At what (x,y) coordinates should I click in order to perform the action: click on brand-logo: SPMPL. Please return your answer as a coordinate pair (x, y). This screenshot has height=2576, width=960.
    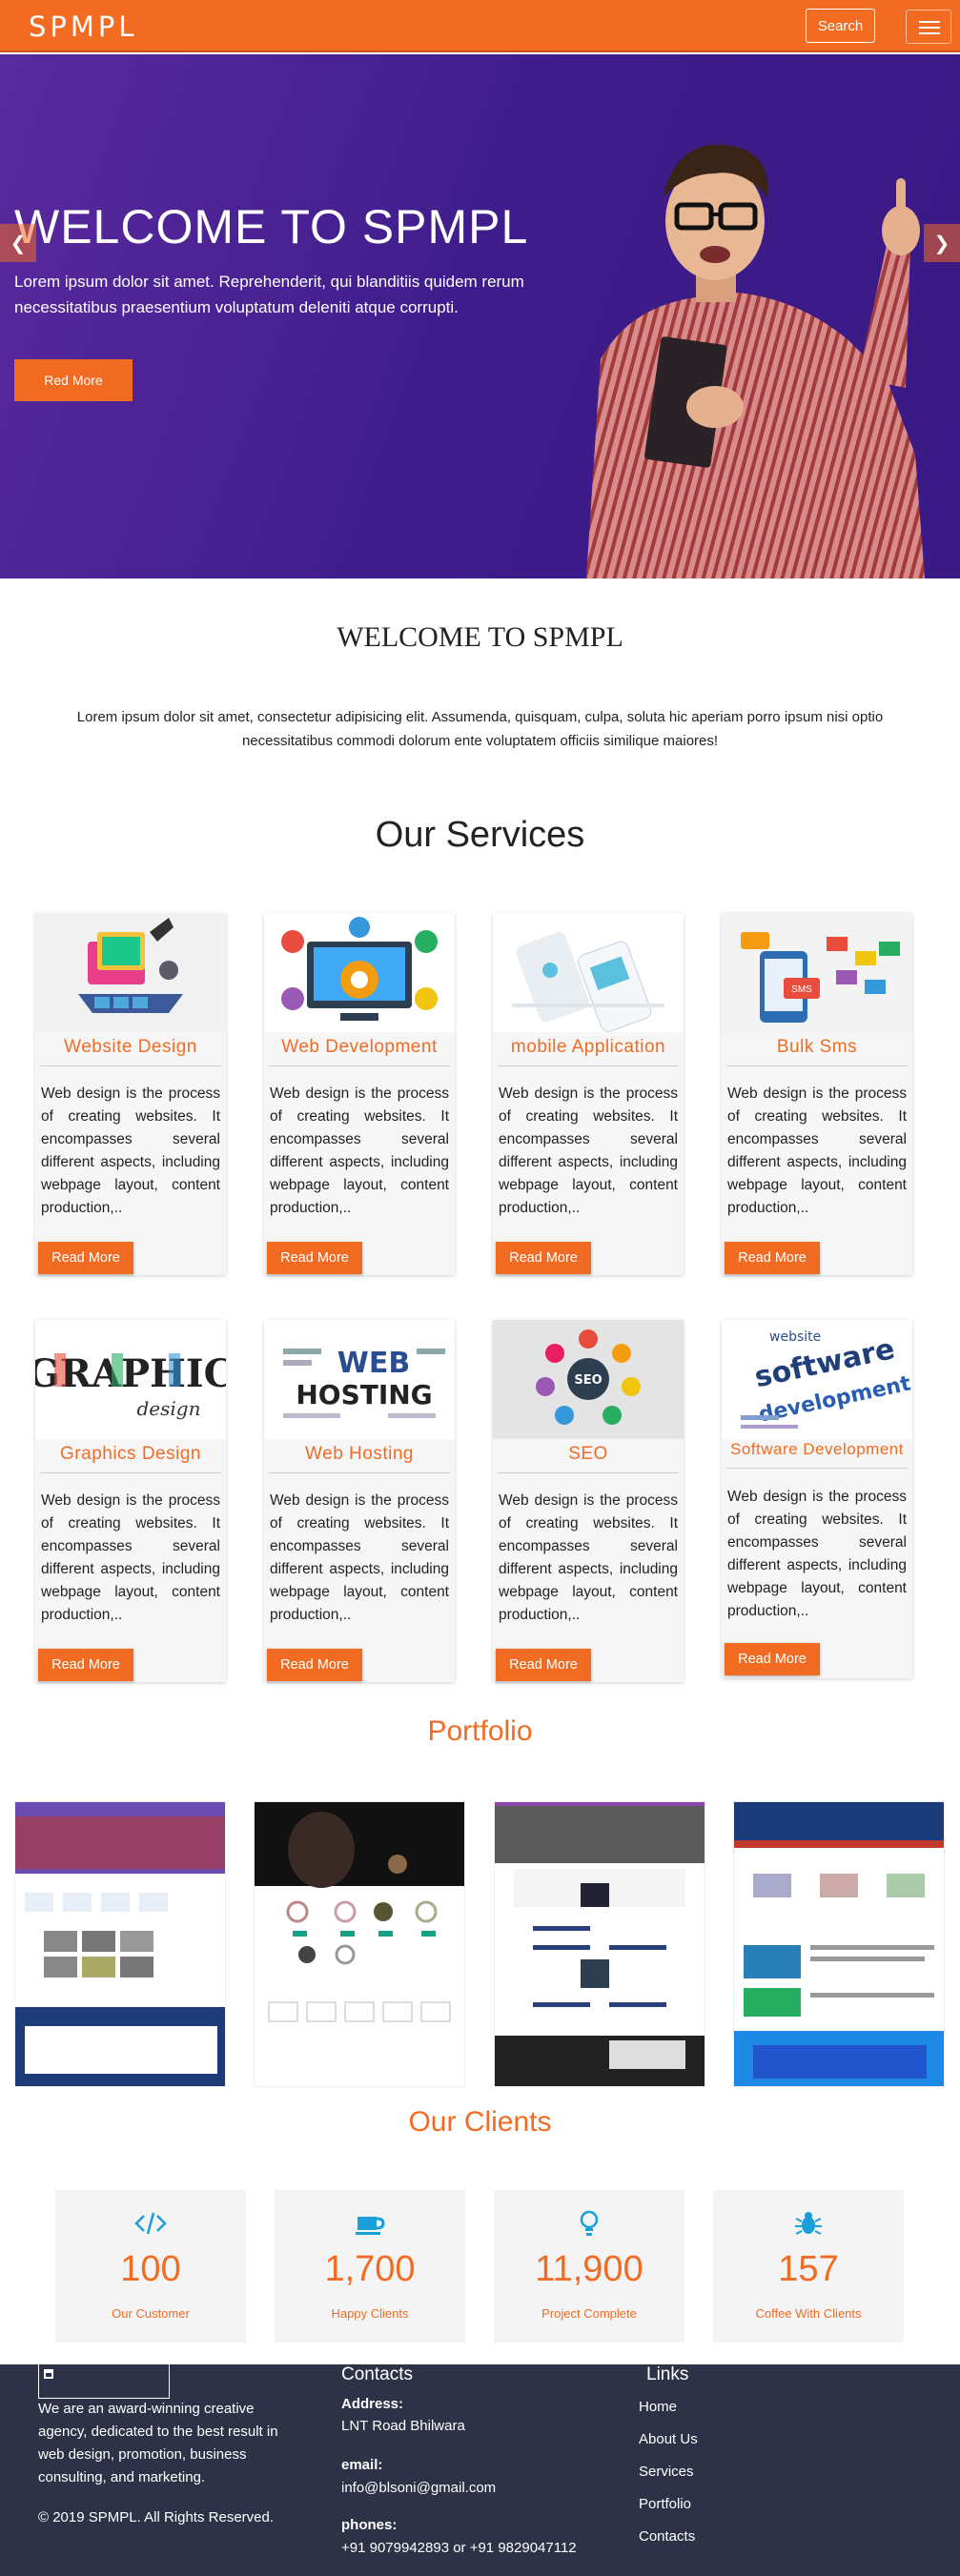
    Looking at the image, I should click on (84, 27).